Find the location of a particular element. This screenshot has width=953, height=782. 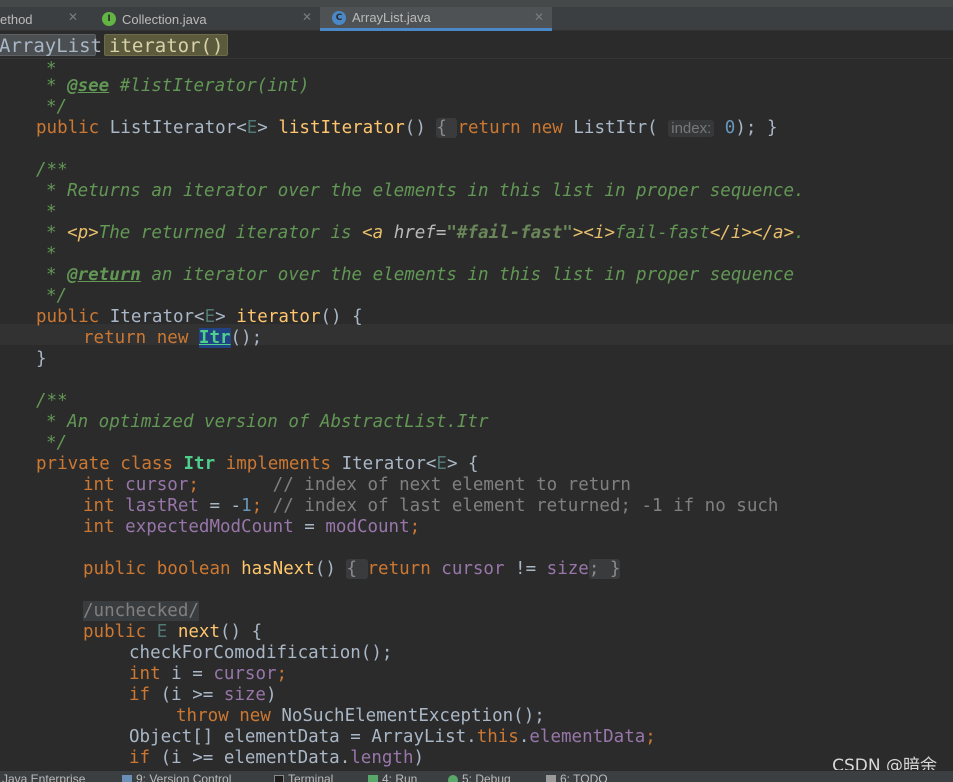

class-icon: C is located at coordinates (339, 17).